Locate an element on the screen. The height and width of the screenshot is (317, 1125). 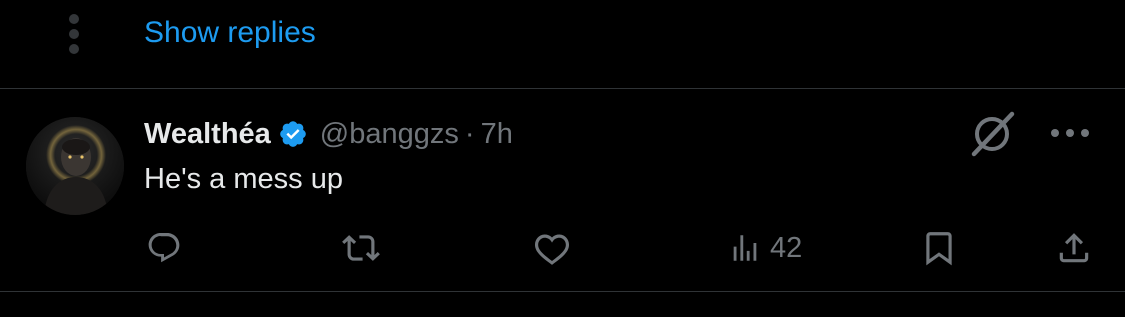
more-icon is located at coordinates (1070, 133).